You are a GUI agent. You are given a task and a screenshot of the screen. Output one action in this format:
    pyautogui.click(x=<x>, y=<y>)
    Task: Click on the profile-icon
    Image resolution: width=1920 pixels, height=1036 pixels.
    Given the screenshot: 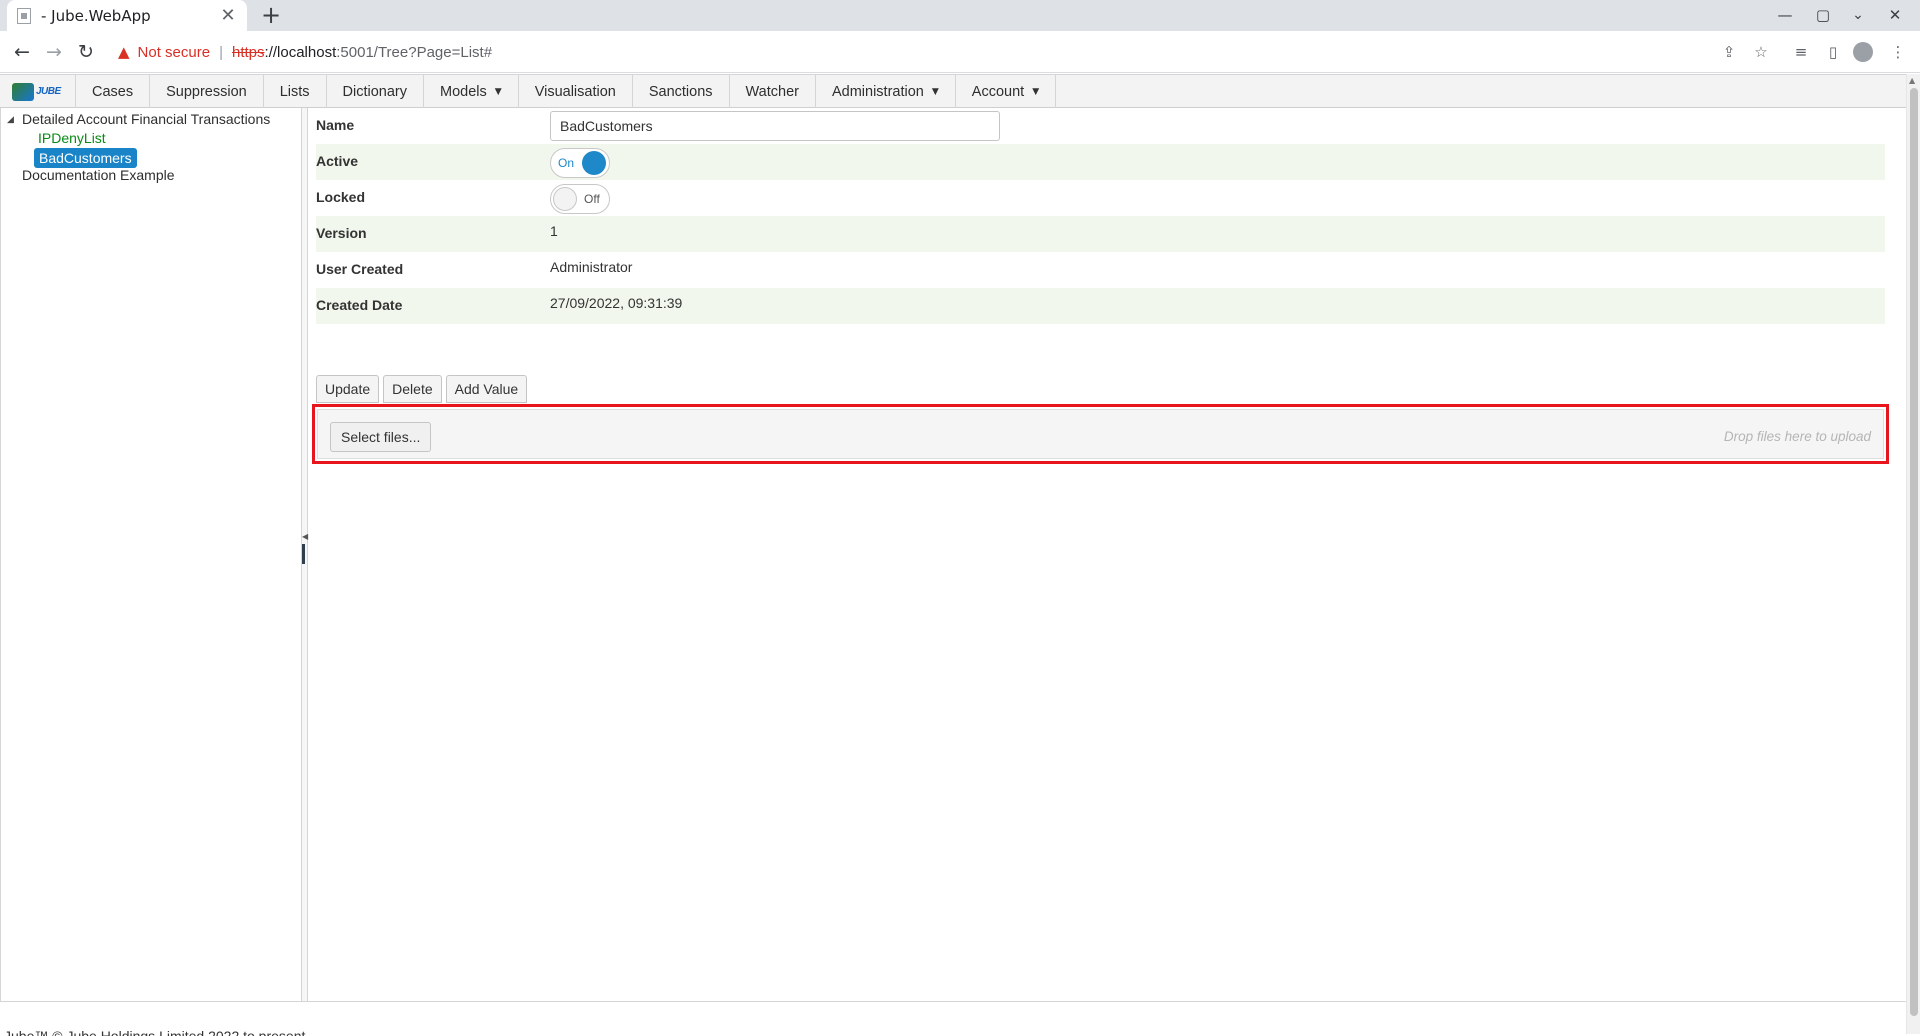 What is the action you would take?
    pyautogui.click(x=1863, y=52)
    